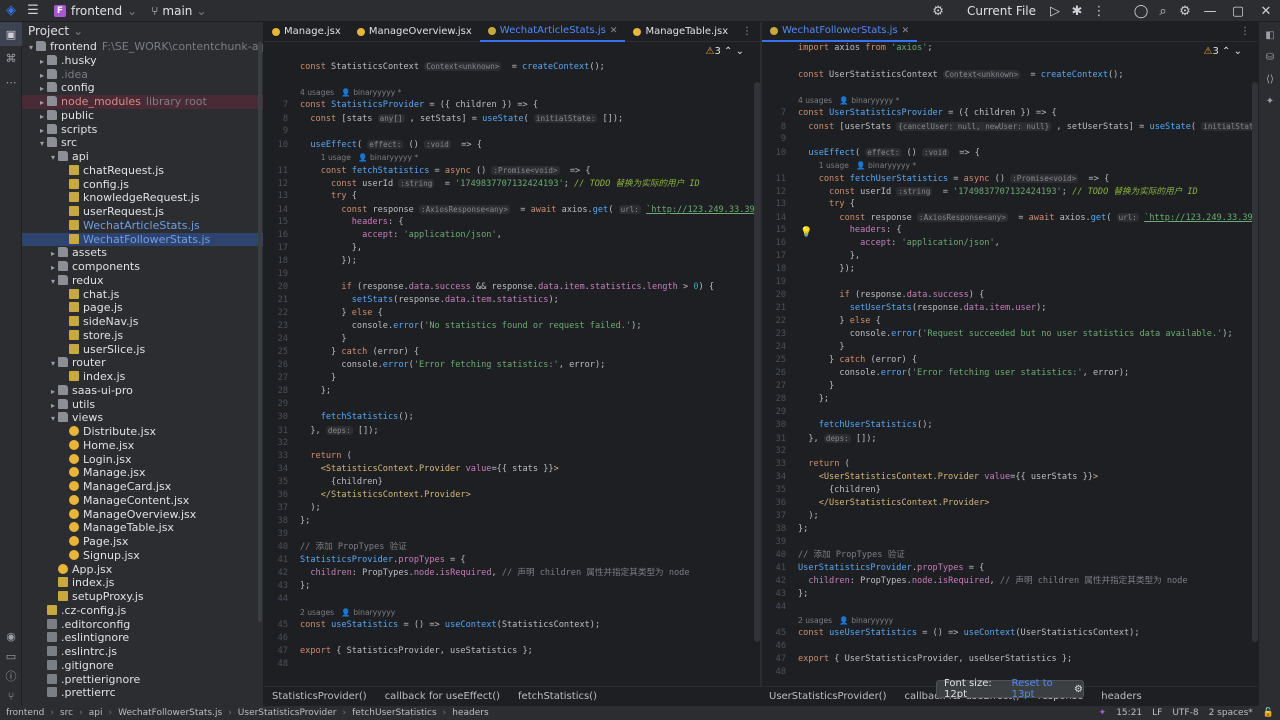 The height and width of the screenshot is (720, 1280). Describe the element at coordinates (827, 620) in the screenshot. I see `code-line: 2 usages 👤 binaryyyyy` at that location.